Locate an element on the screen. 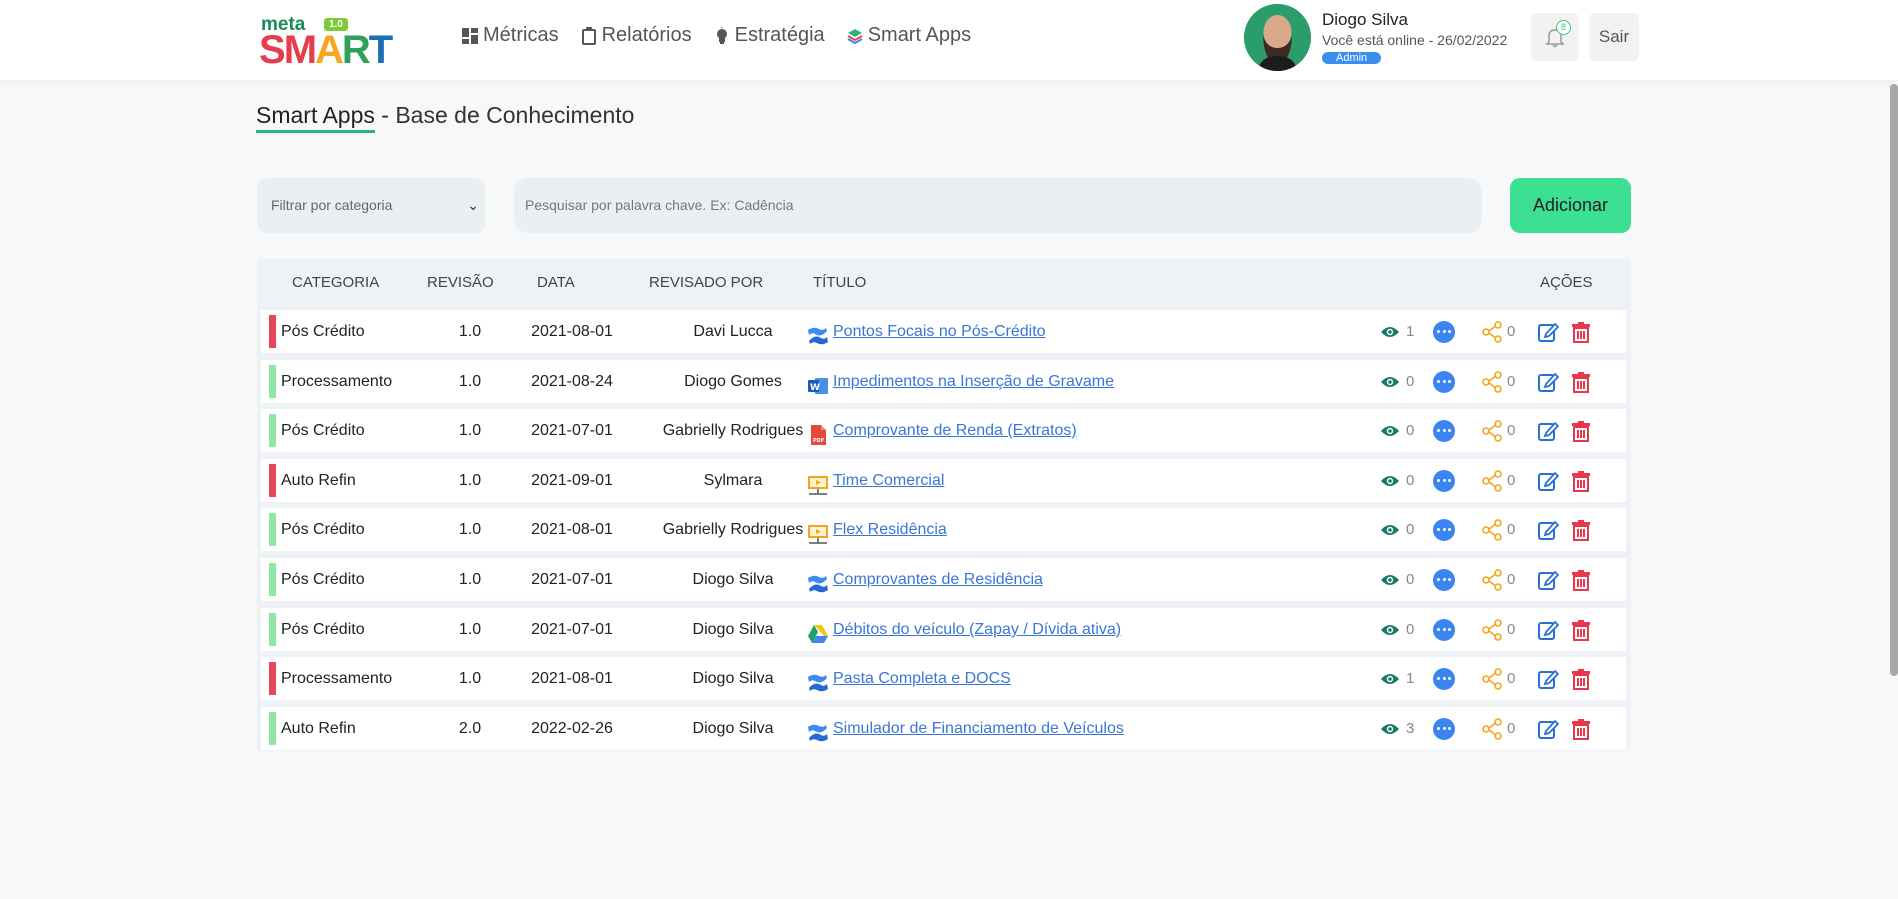  cell-category: Auto Refin is located at coordinates (318, 480).